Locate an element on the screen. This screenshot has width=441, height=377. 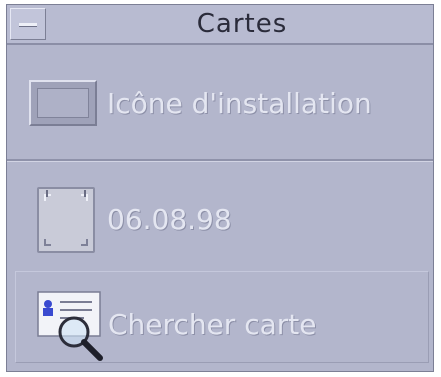
install-icon is located at coordinates (63, 103).